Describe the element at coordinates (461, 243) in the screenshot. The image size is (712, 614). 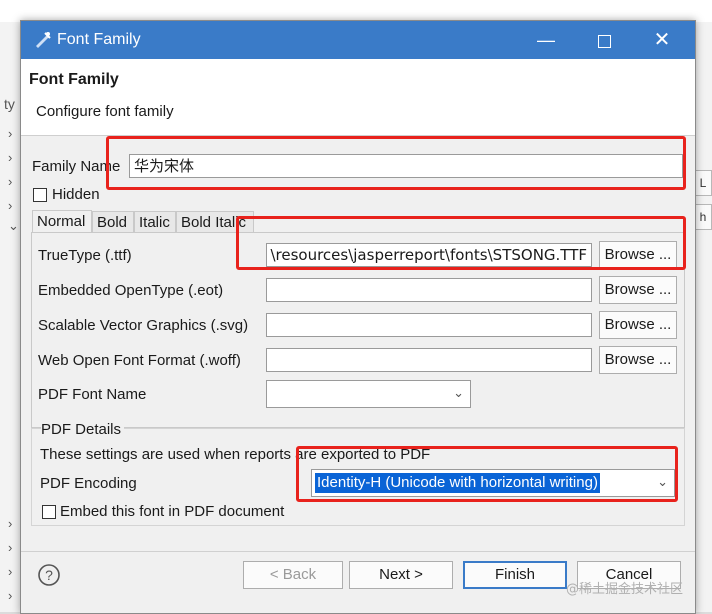
I see `highlight-truetype` at that location.